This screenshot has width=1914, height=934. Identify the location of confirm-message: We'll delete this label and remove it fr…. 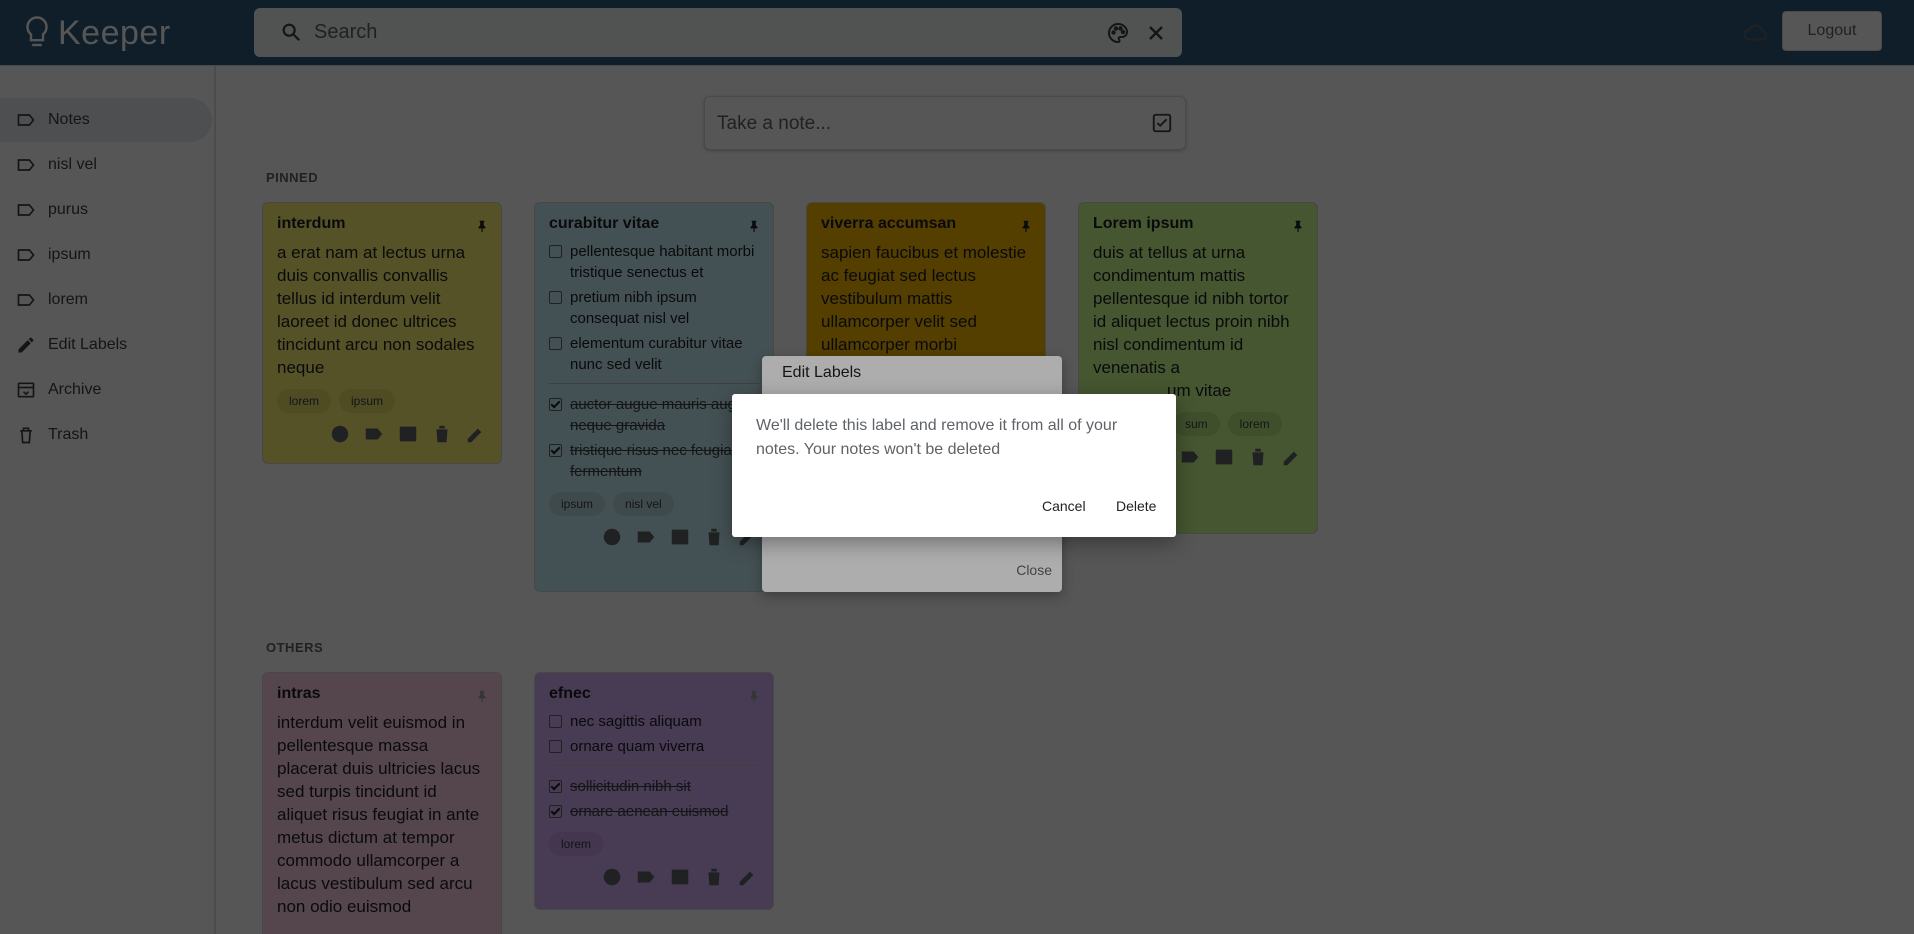
(937, 437).